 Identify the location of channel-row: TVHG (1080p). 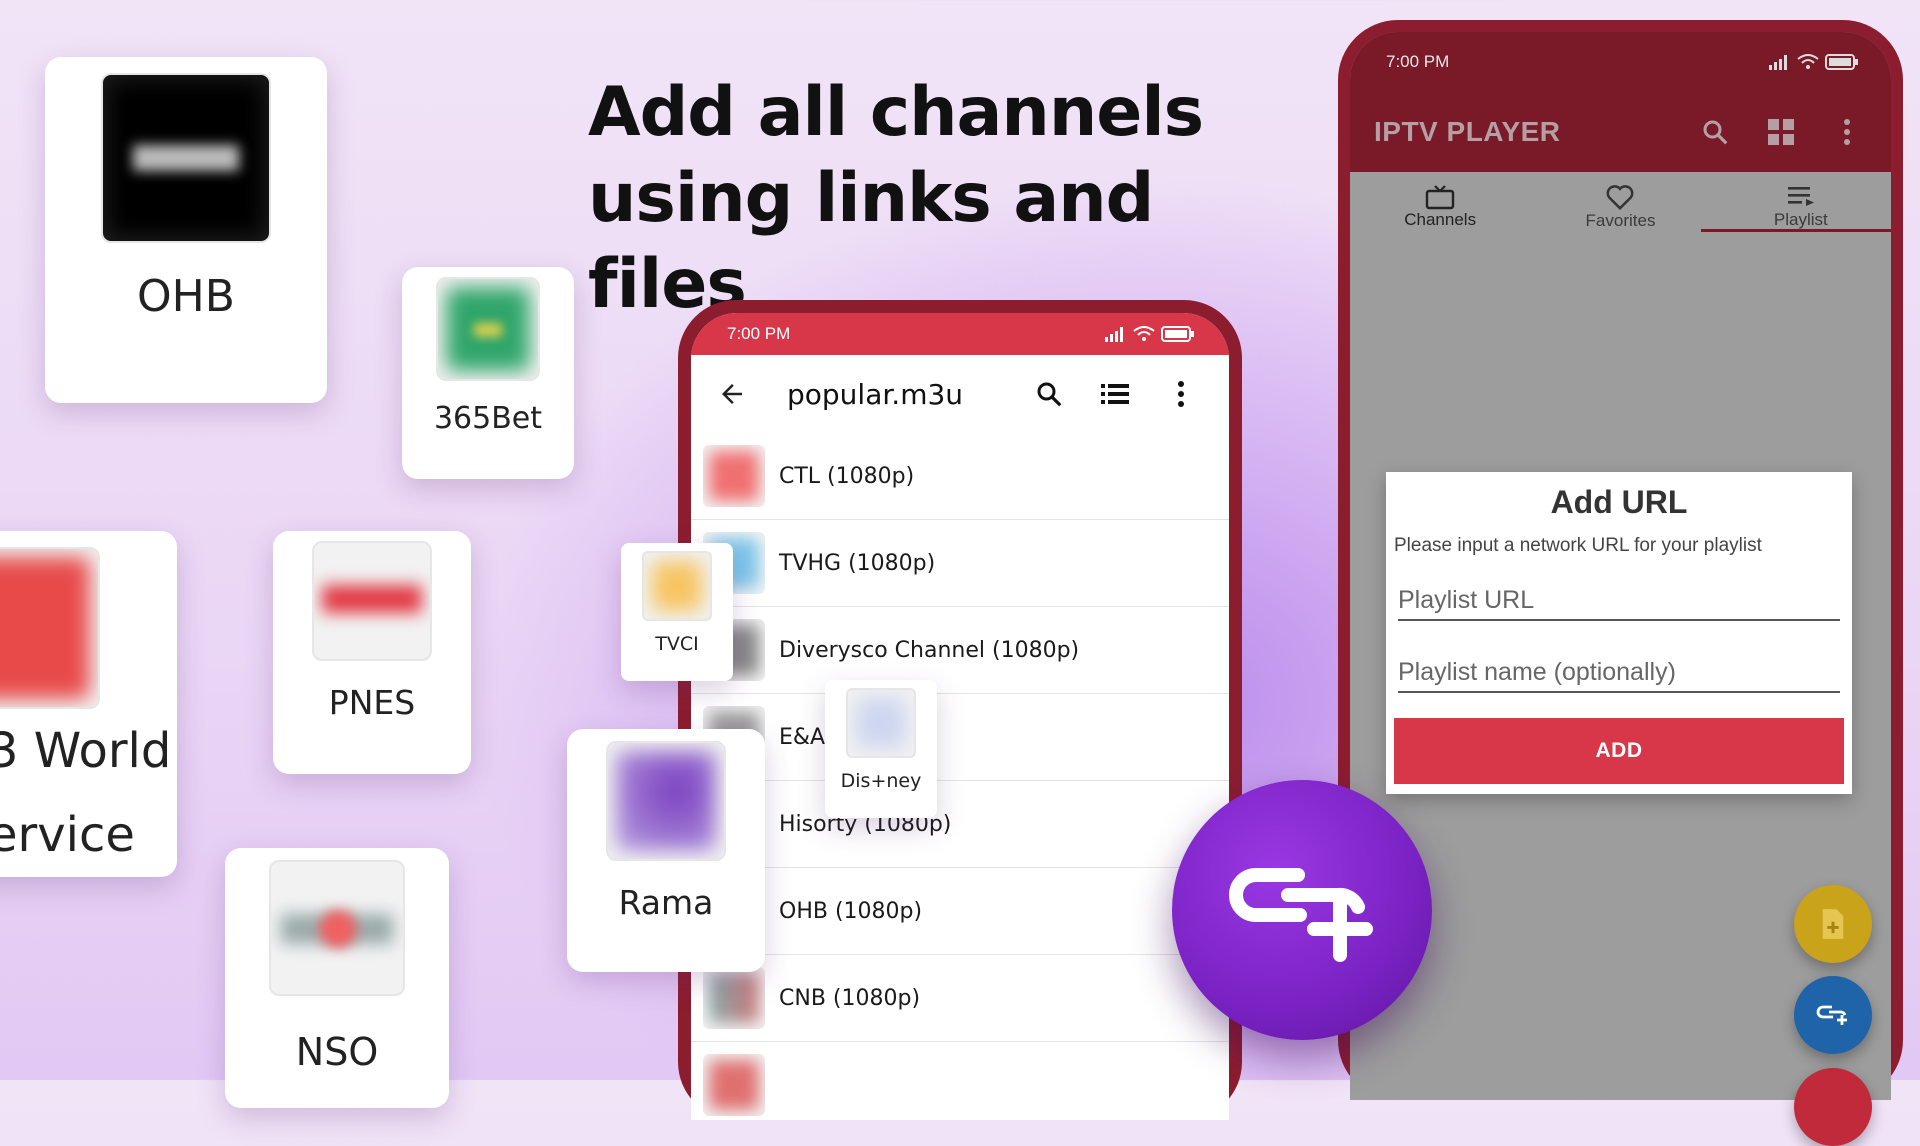
(960, 563).